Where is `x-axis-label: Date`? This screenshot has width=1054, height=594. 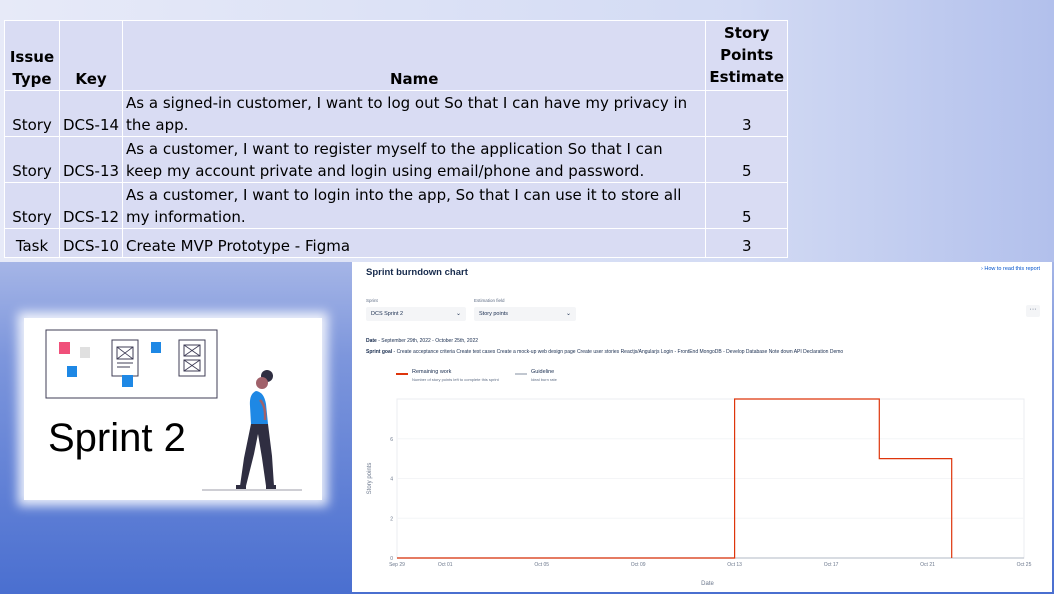 x-axis-label: Date is located at coordinates (707, 584).